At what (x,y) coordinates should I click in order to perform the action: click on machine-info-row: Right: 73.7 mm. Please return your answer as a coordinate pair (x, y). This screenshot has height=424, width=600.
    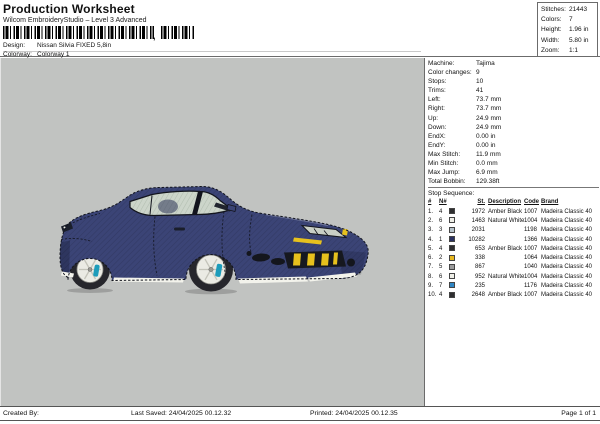
    Looking at the image, I should click on (513, 108).